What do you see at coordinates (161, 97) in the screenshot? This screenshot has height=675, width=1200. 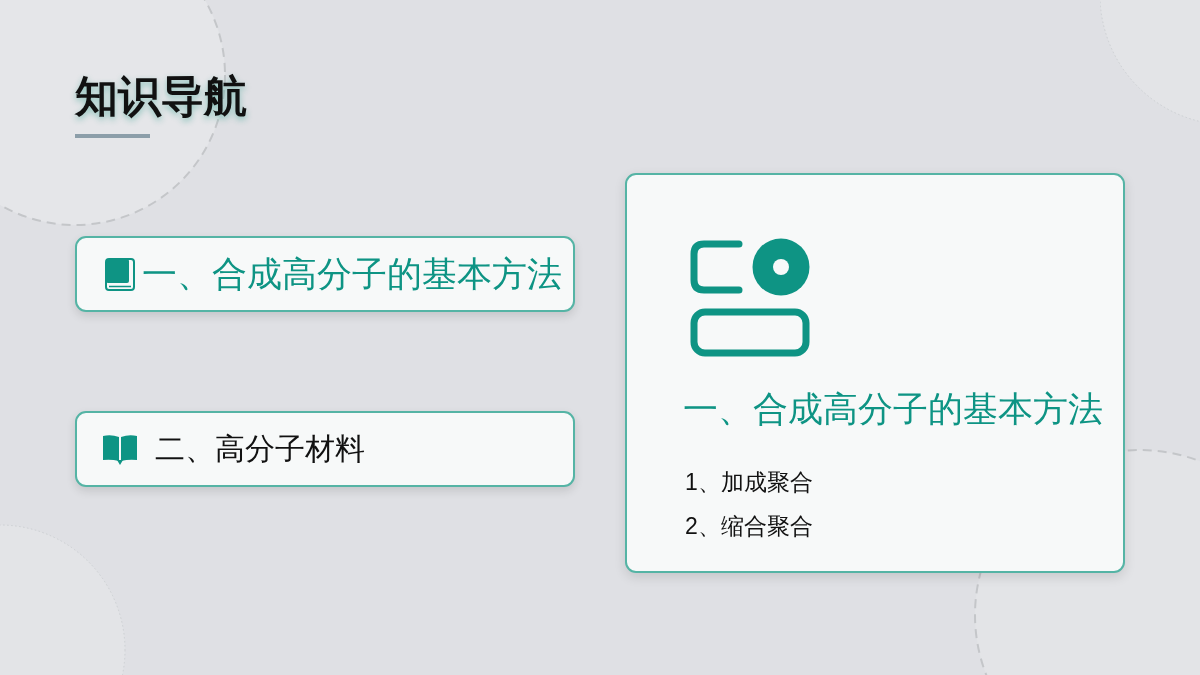 I see `page-title: 知识导航` at bounding box center [161, 97].